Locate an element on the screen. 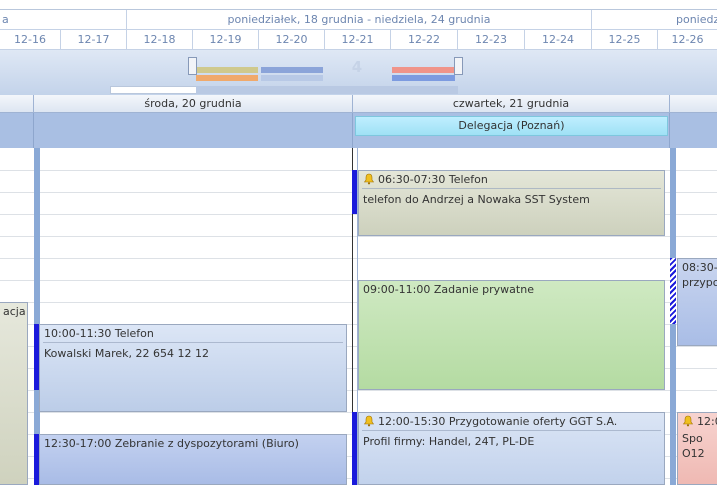 This screenshot has height=485, width=717. week-label-next: poniedział is located at coordinates (654, 20).